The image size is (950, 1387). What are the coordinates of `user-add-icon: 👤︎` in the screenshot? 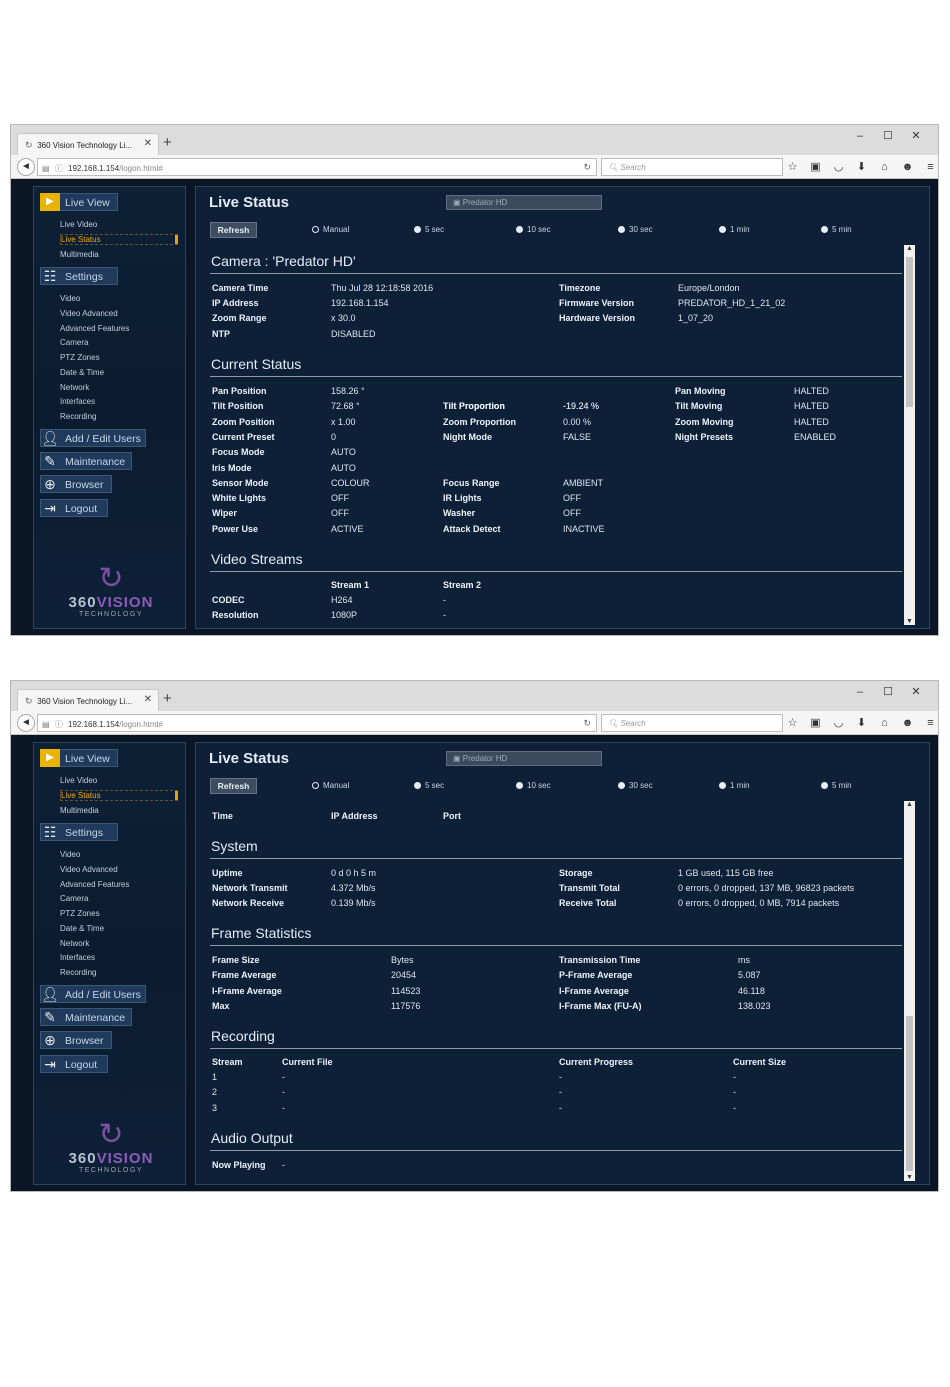 It's located at (50, 994).